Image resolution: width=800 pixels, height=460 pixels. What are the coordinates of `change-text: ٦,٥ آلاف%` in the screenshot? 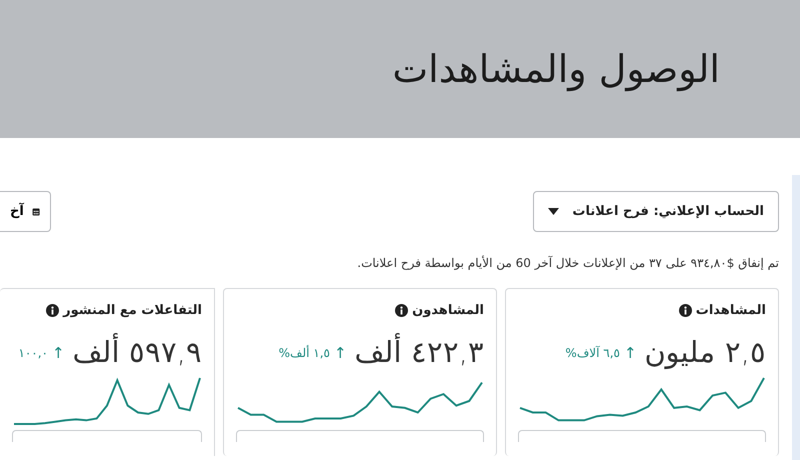 It's located at (592, 353).